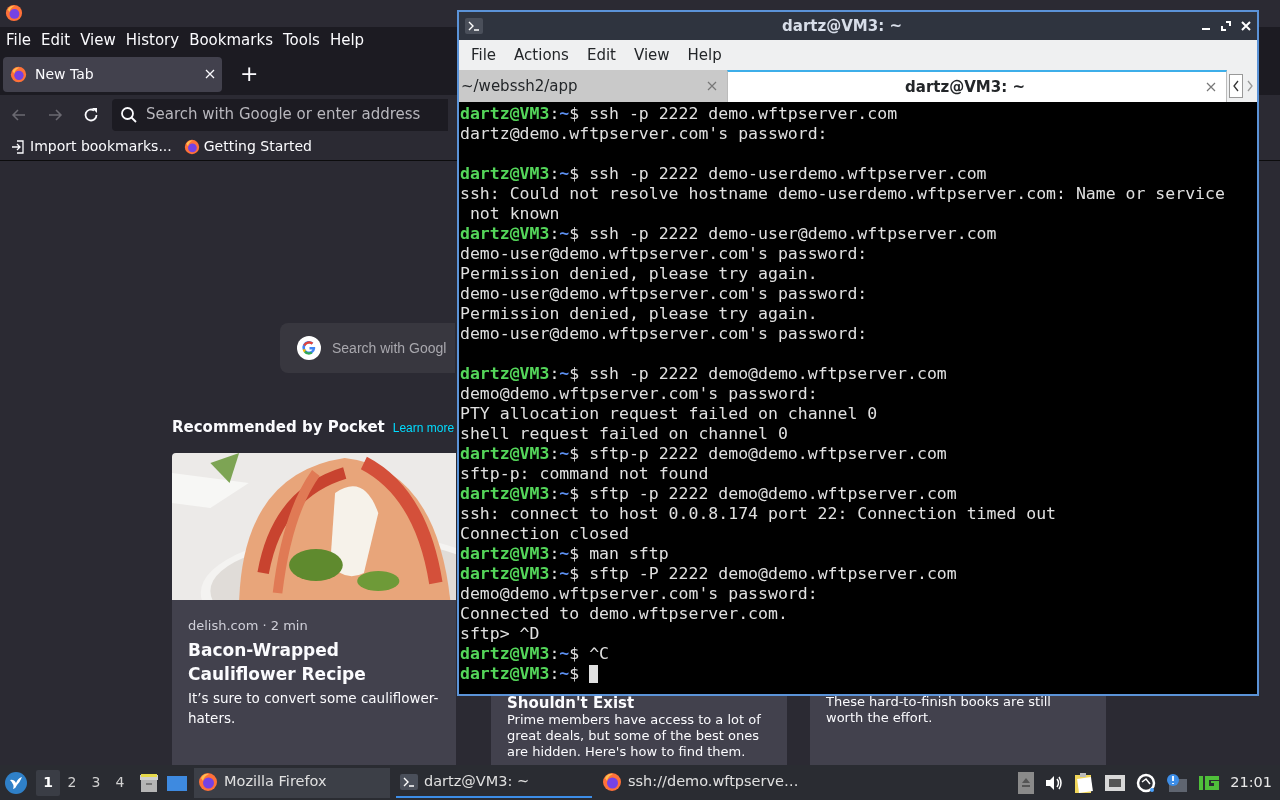 The image size is (1280, 800). Describe the element at coordinates (584, 474) in the screenshot. I see `terminal-line: sftp-p: command not found` at that location.